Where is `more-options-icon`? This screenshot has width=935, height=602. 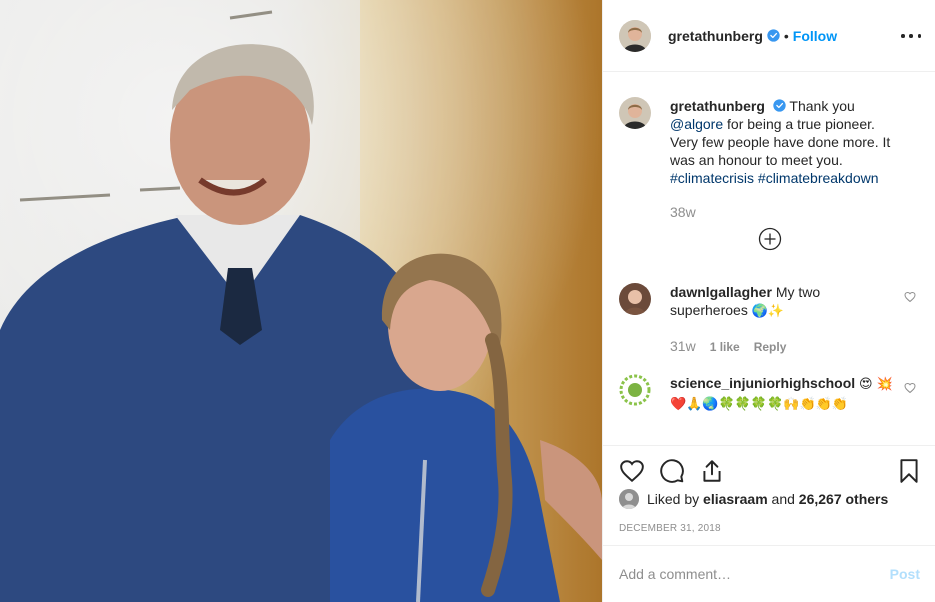
more-options-icon is located at coordinates (911, 36).